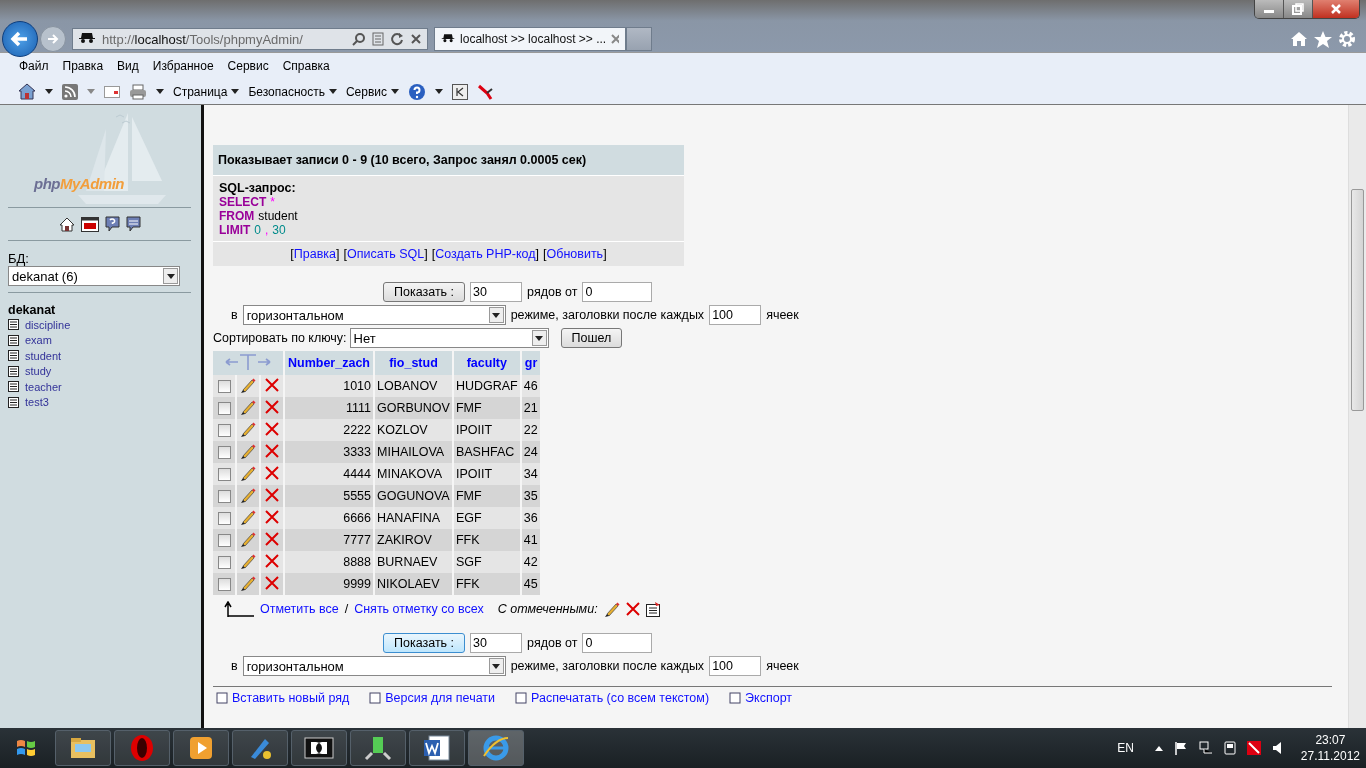 This screenshot has width=1366, height=768. I want to click on column-header: gr, so click(531, 363).